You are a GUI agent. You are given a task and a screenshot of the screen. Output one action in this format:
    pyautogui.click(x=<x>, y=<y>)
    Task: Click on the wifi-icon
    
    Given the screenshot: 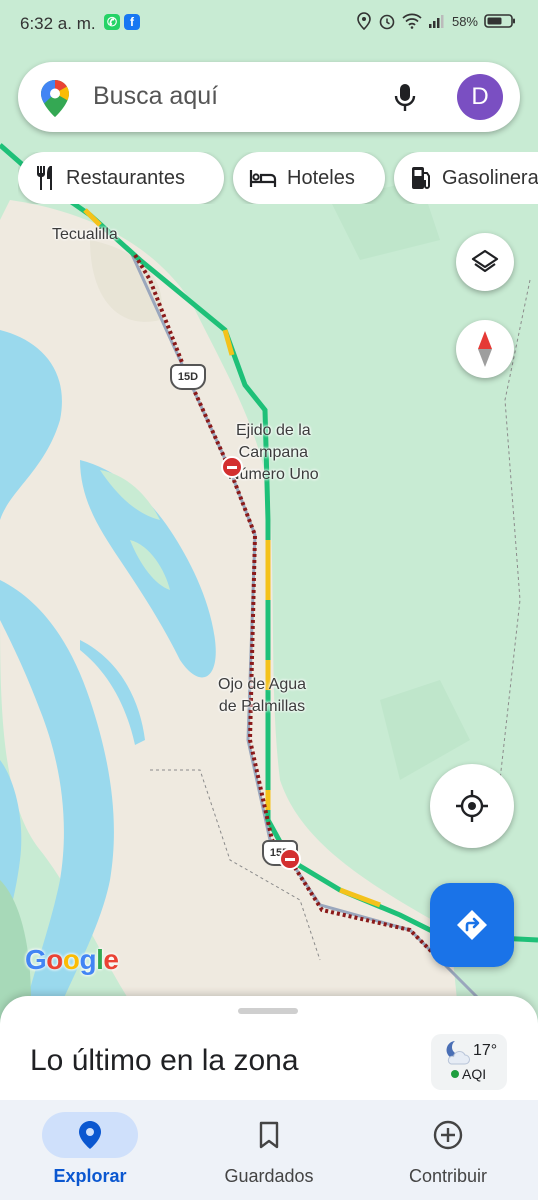 What is the action you would take?
    pyautogui.click(x=412, y=21)
    